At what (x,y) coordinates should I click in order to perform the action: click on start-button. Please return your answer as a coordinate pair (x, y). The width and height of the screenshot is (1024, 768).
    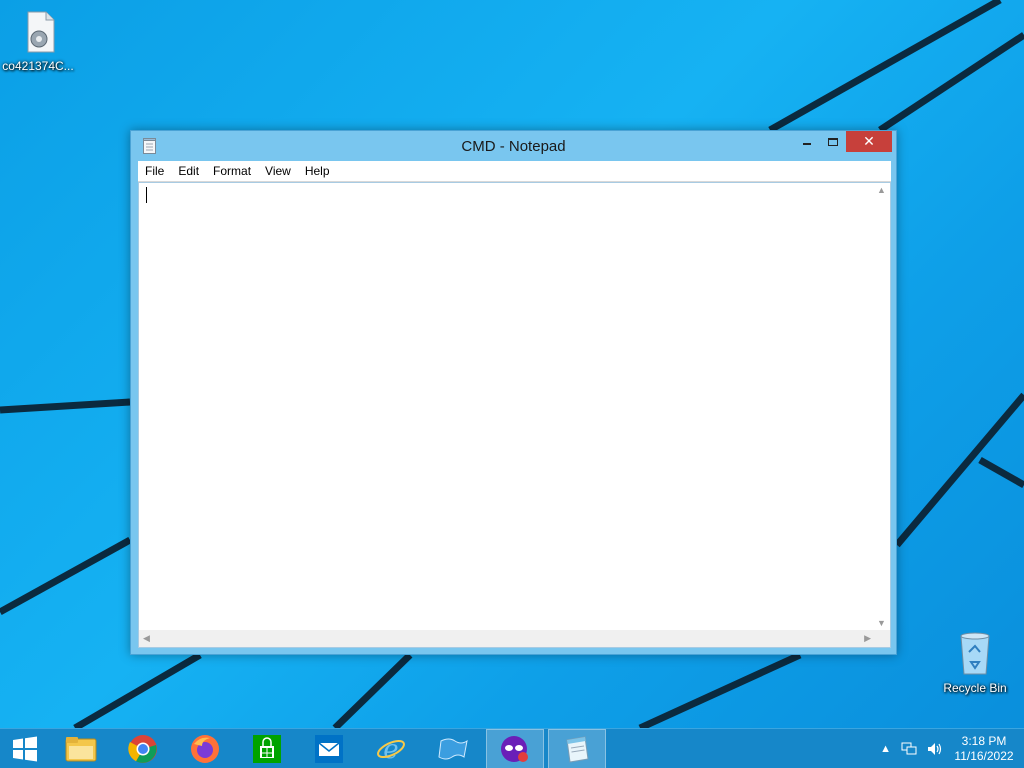
    Looking at the image, I should click on (25, 748).